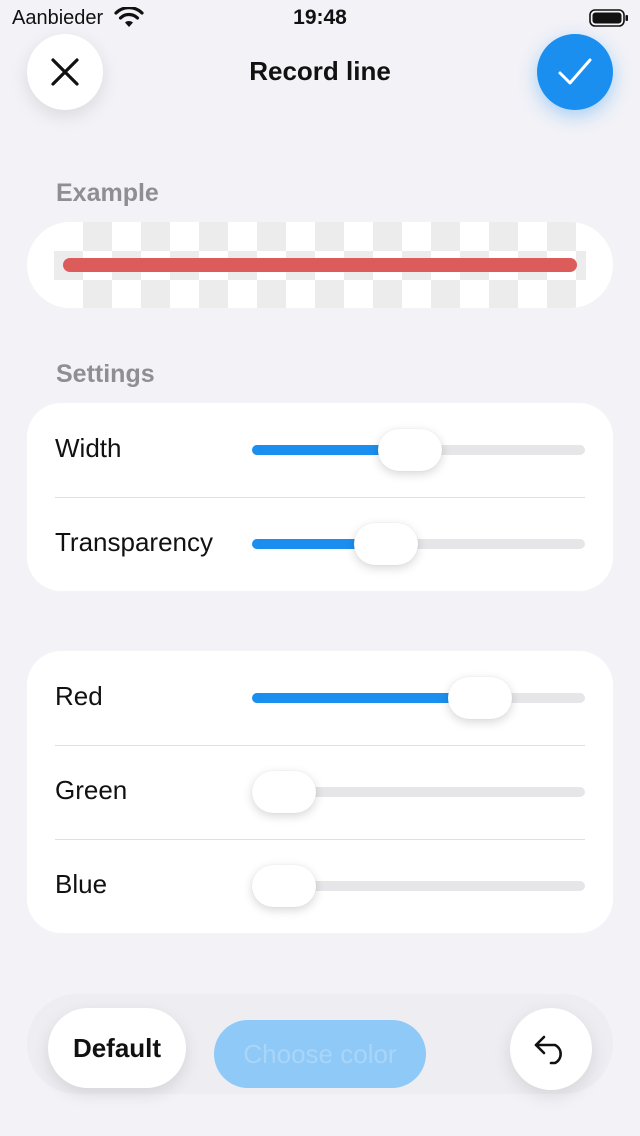 This screenshot has width=640, height=1136. I want to click on green-slider-thumb, so click(284, 792).